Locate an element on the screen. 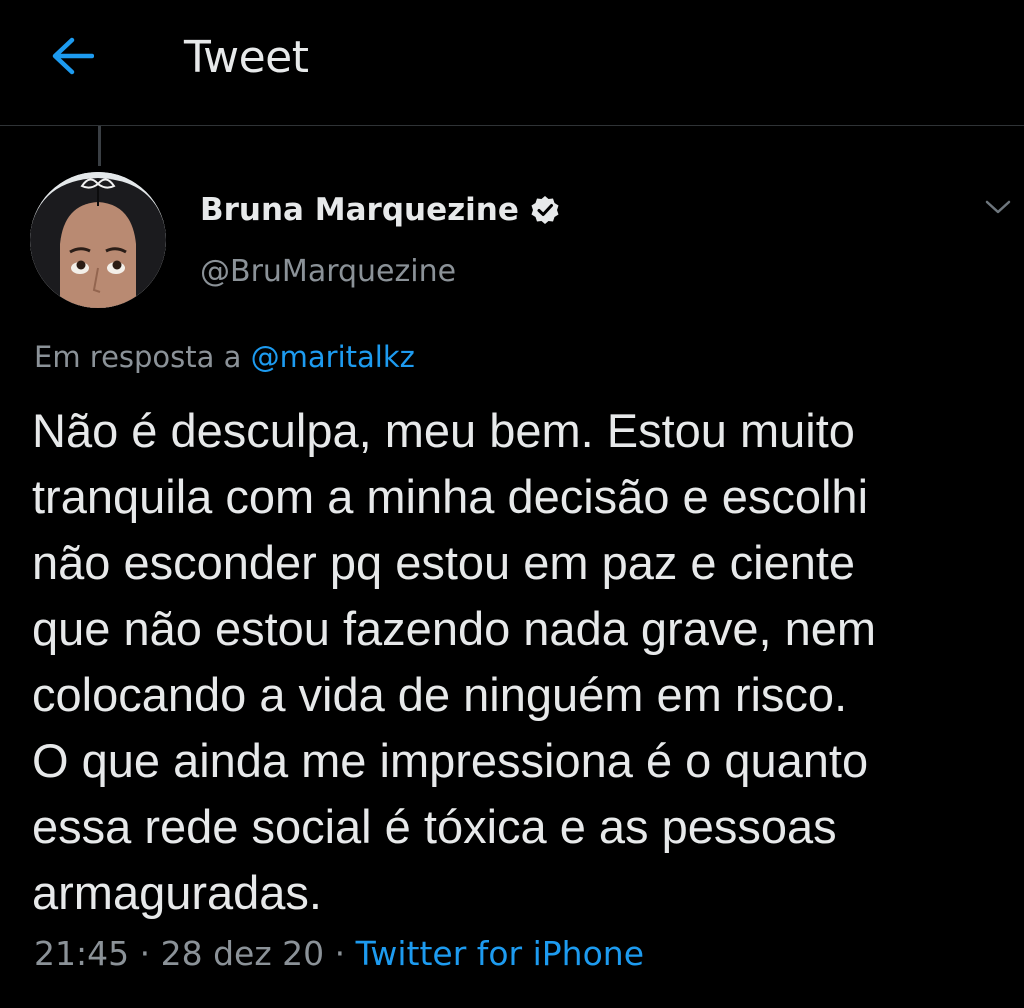 This screenshot has height=1008, width=1024. reply-mention-link: @maritalkz is located at coordinates (333, 357).